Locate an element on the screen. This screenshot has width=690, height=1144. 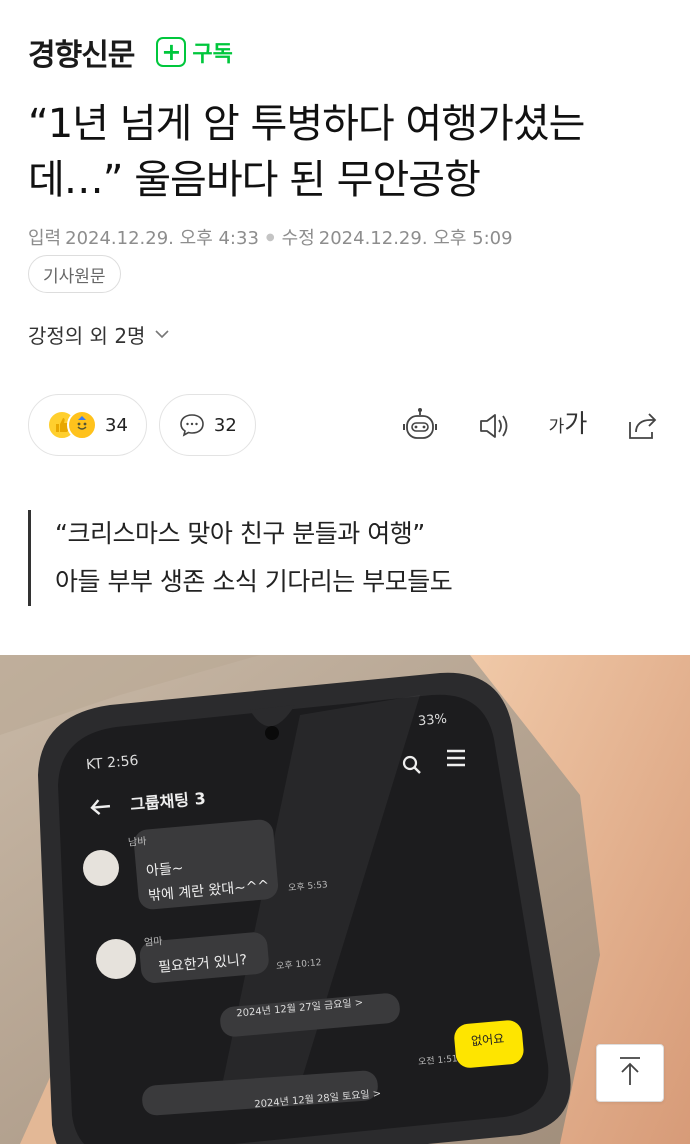
phone-message-1-line: 아들~ is located at coordinates (165, 870).